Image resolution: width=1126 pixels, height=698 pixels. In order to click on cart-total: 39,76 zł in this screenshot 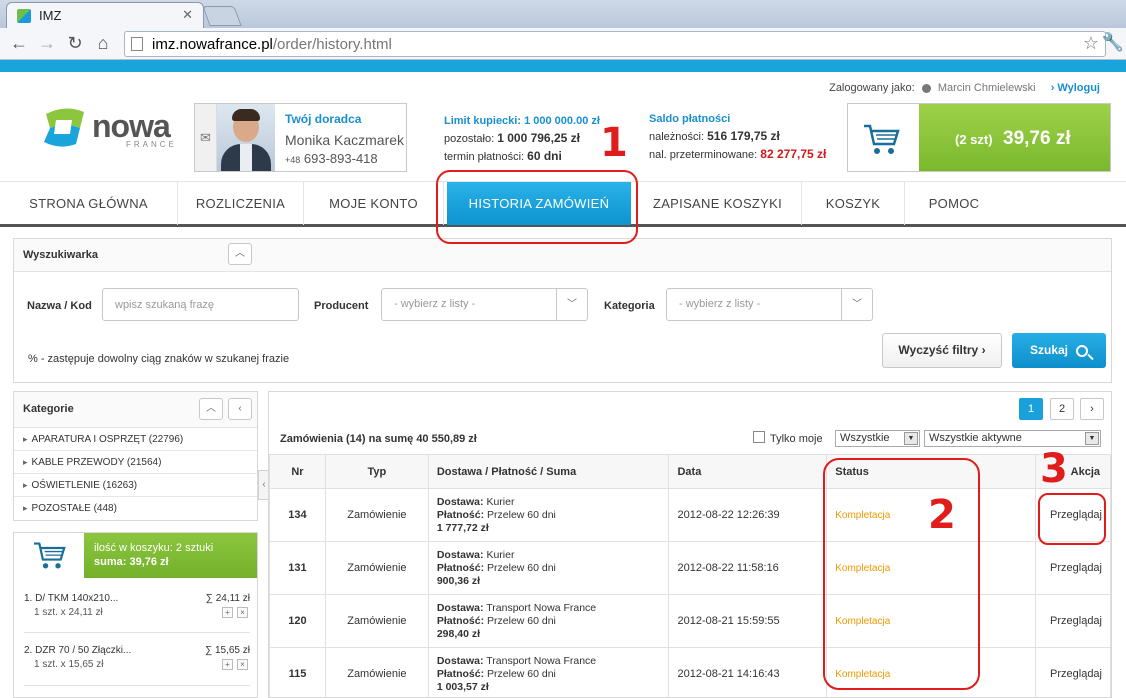, I will do `click(1037, 138)`.